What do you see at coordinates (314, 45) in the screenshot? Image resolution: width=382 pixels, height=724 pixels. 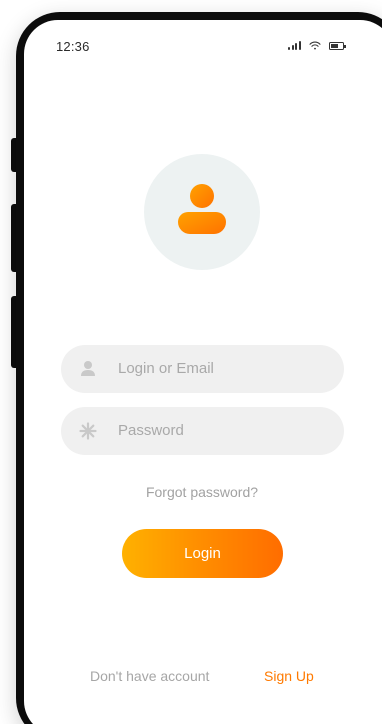 I see `wifi-icon` at bounding box center [314, 45].